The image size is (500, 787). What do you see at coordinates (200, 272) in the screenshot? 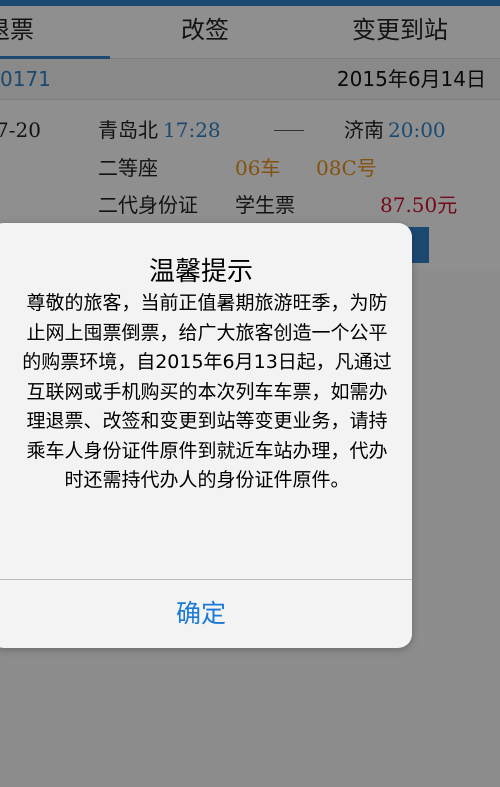
I see `dialog-title: 温馨提示` at bounding box center [200, 272].